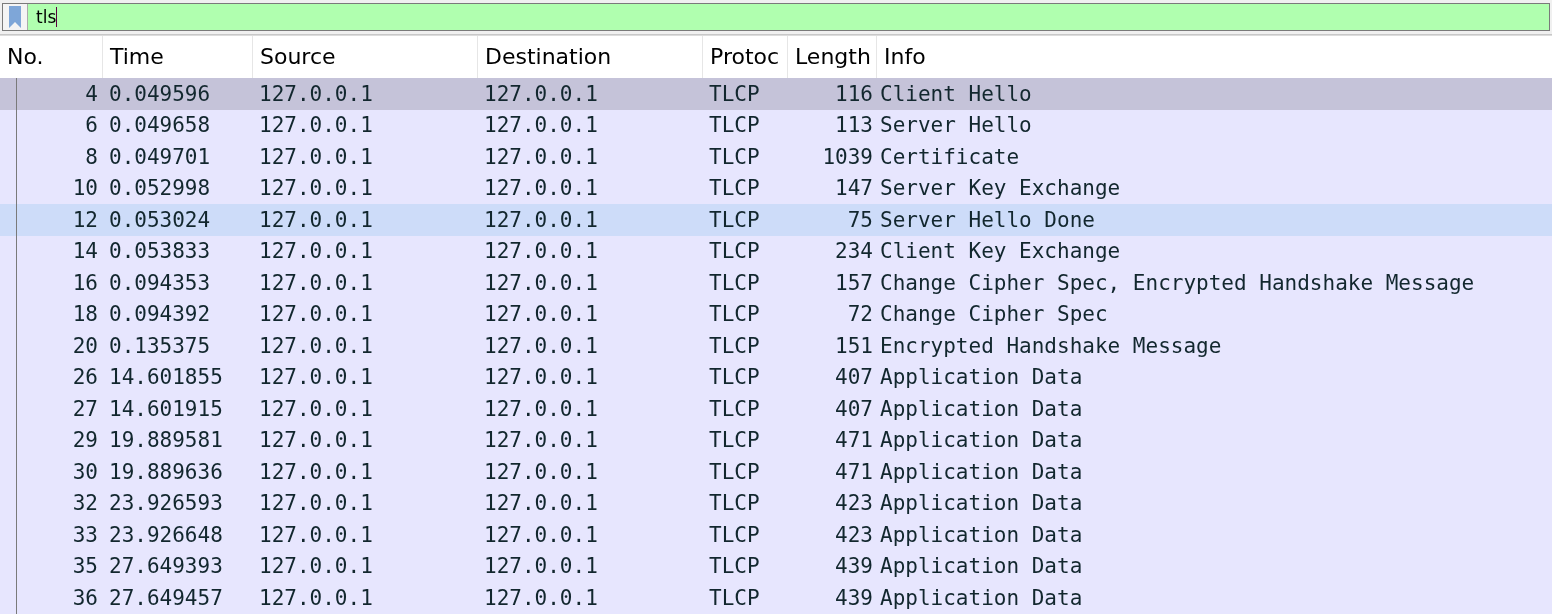 This screenshot has height=616, width=1552. I want to click on packet-row: 36 27.649457 127.0.0.1 127.0.0.1 TLCP 439 Application Data, so click(776, 598).